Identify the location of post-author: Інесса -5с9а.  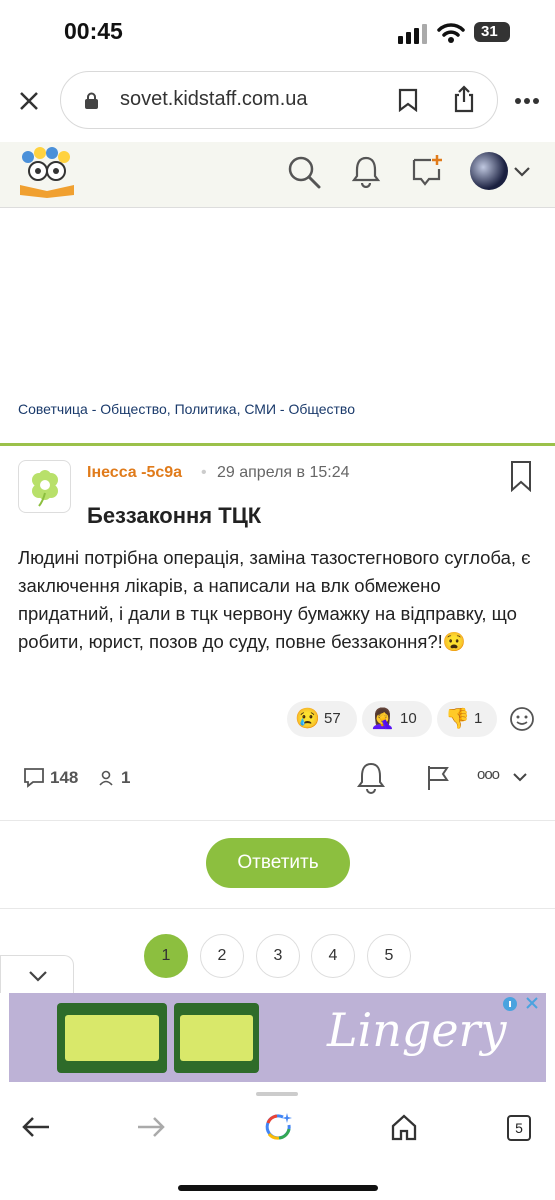
(134, 473).